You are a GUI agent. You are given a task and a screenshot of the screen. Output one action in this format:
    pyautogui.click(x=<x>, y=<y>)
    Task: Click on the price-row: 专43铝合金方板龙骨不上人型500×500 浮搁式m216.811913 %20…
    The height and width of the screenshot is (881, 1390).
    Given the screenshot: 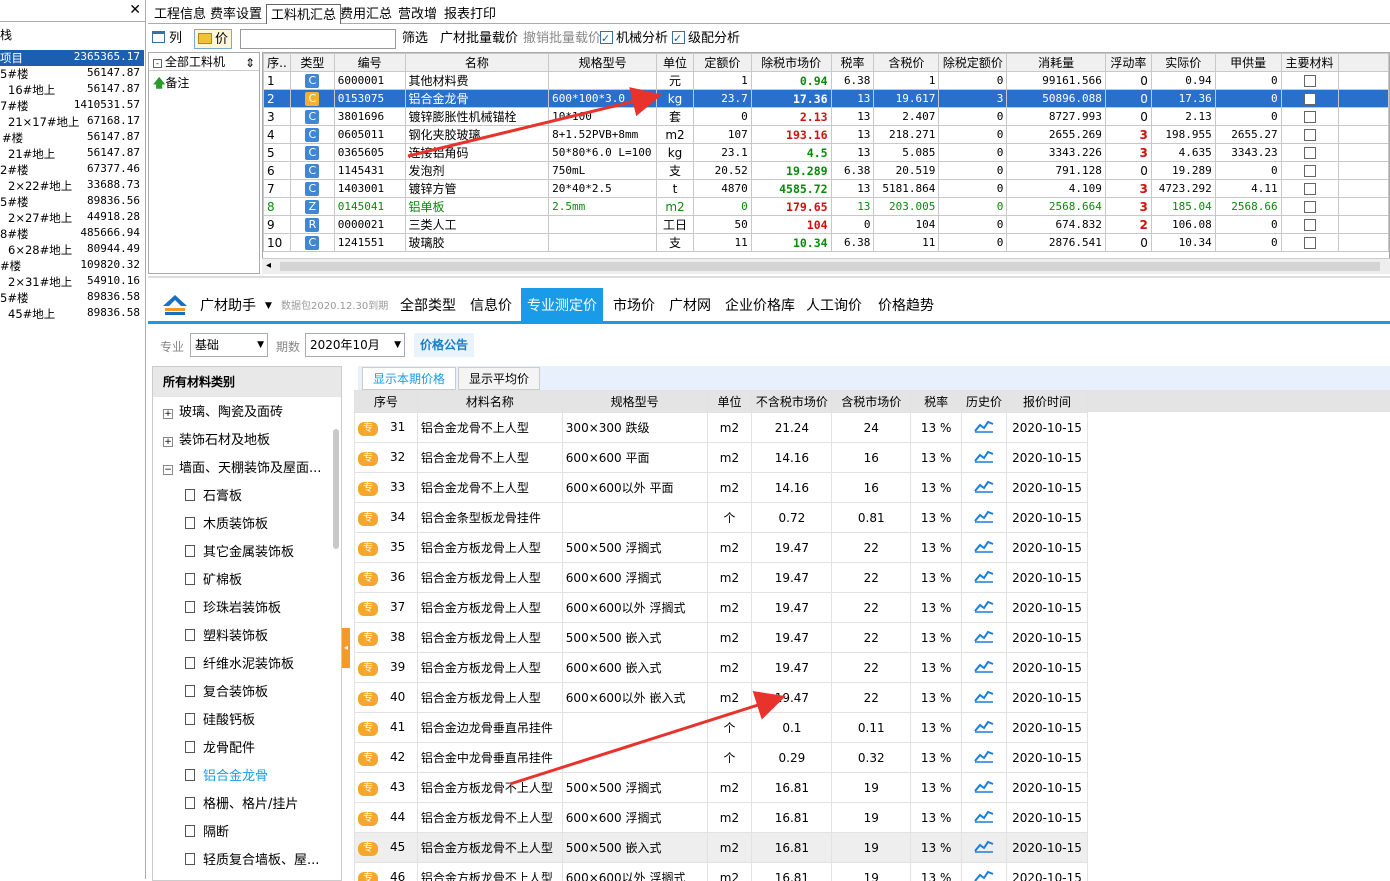 What is the action you would take?
    pyautogui.click(x=721, y=788)
    